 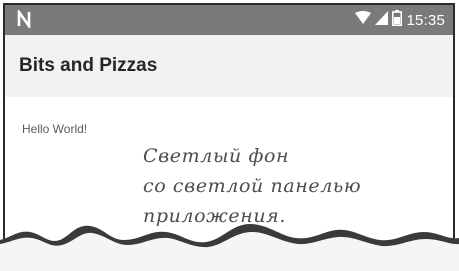 I want to click on android-n-icon, so click(x=25, y=19).